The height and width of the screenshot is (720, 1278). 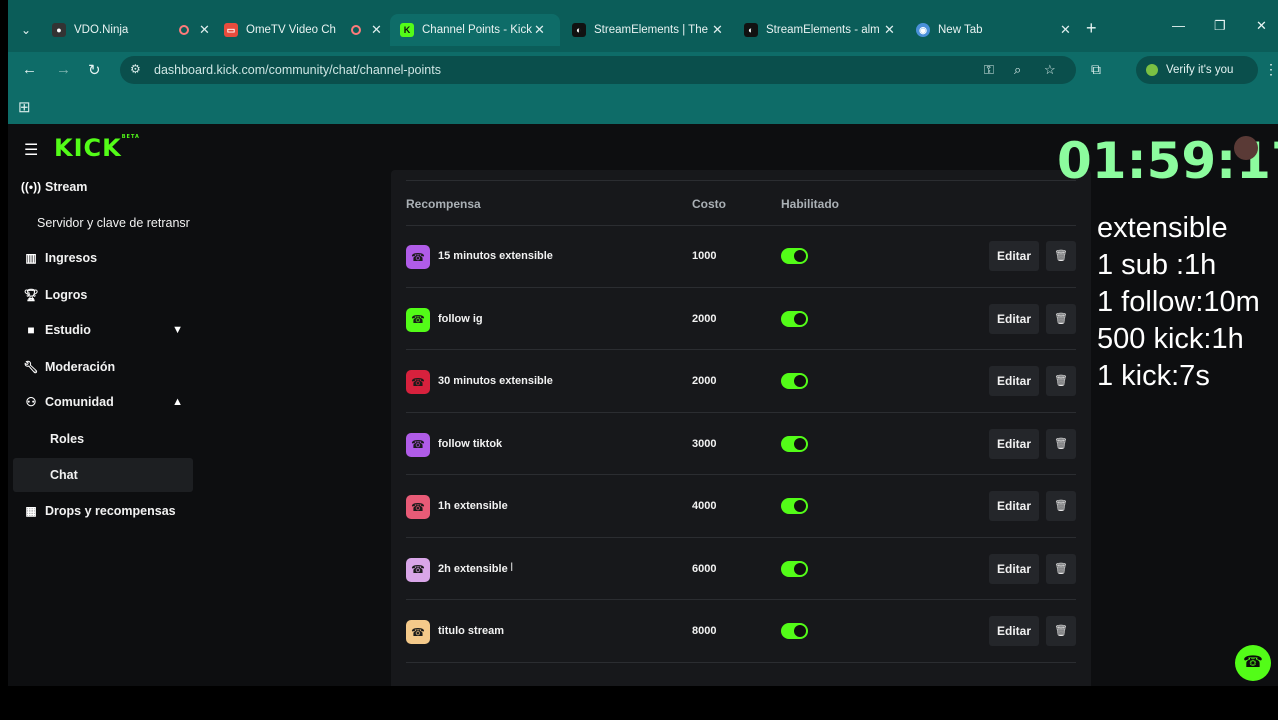 What do you see at coordinates (512, 567) in the screenshot?
I see `text-cursor-icon: I` at bounding box center [512, 567].